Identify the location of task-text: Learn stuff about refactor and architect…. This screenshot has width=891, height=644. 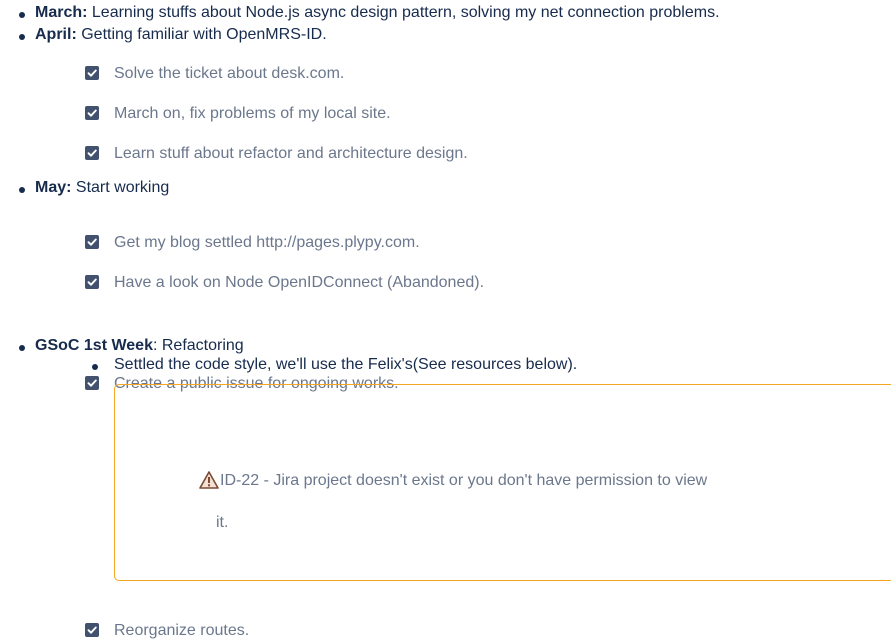
(291, 153).